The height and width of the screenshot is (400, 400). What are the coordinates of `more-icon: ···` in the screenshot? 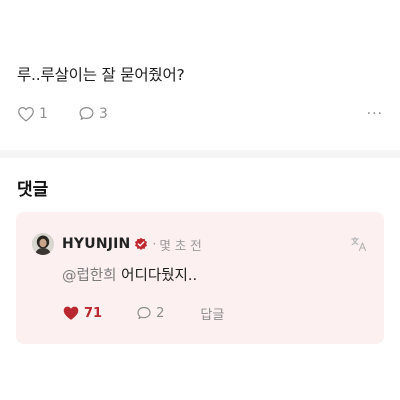 It's located at (375, 114).